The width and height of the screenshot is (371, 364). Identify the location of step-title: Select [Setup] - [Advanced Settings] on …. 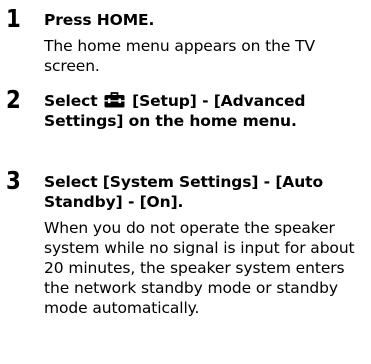
(204, 111).